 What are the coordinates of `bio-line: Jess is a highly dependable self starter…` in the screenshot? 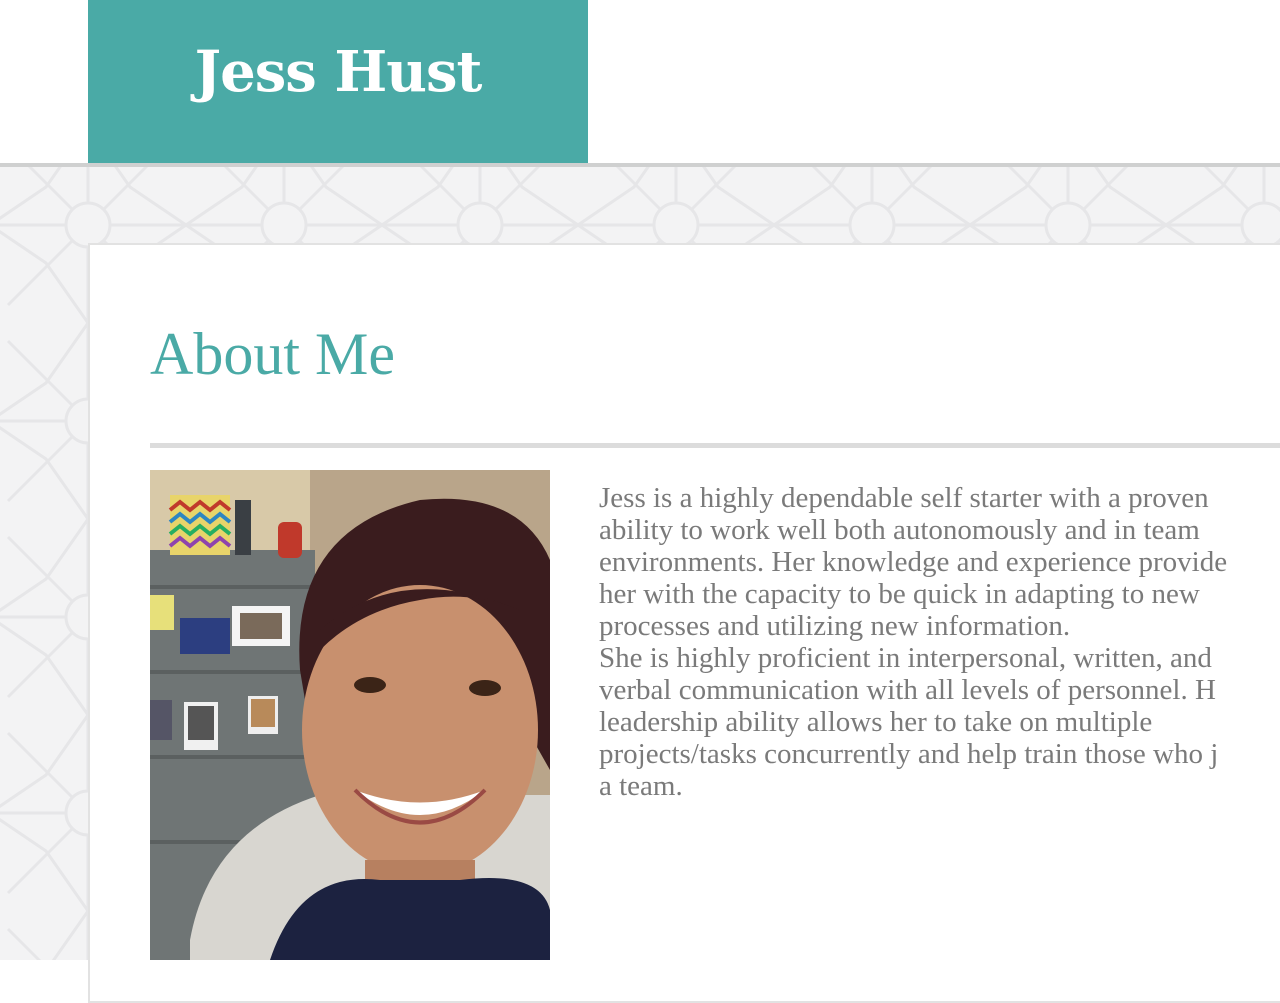 It's located at (904, 498).